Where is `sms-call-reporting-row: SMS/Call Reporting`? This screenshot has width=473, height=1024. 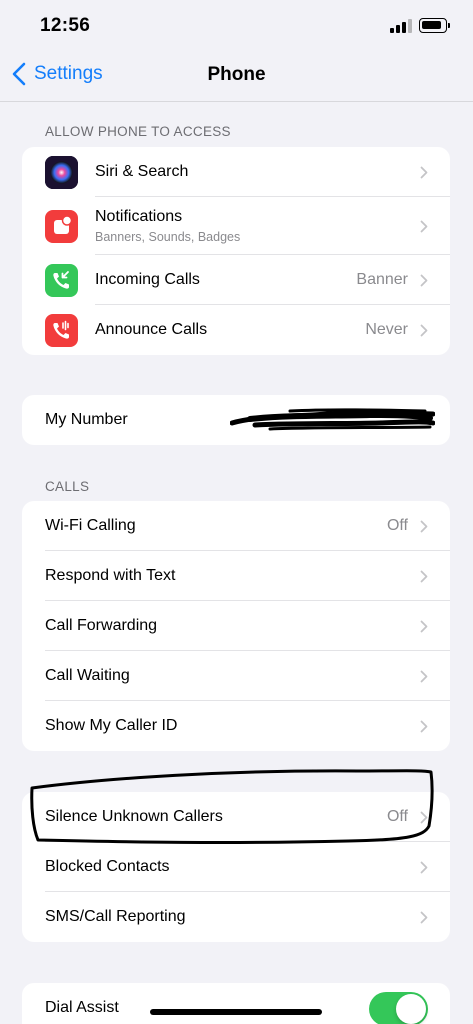 sms-call-reporting-row: SMS/Call Reporting is located at coordinates (236, 917).